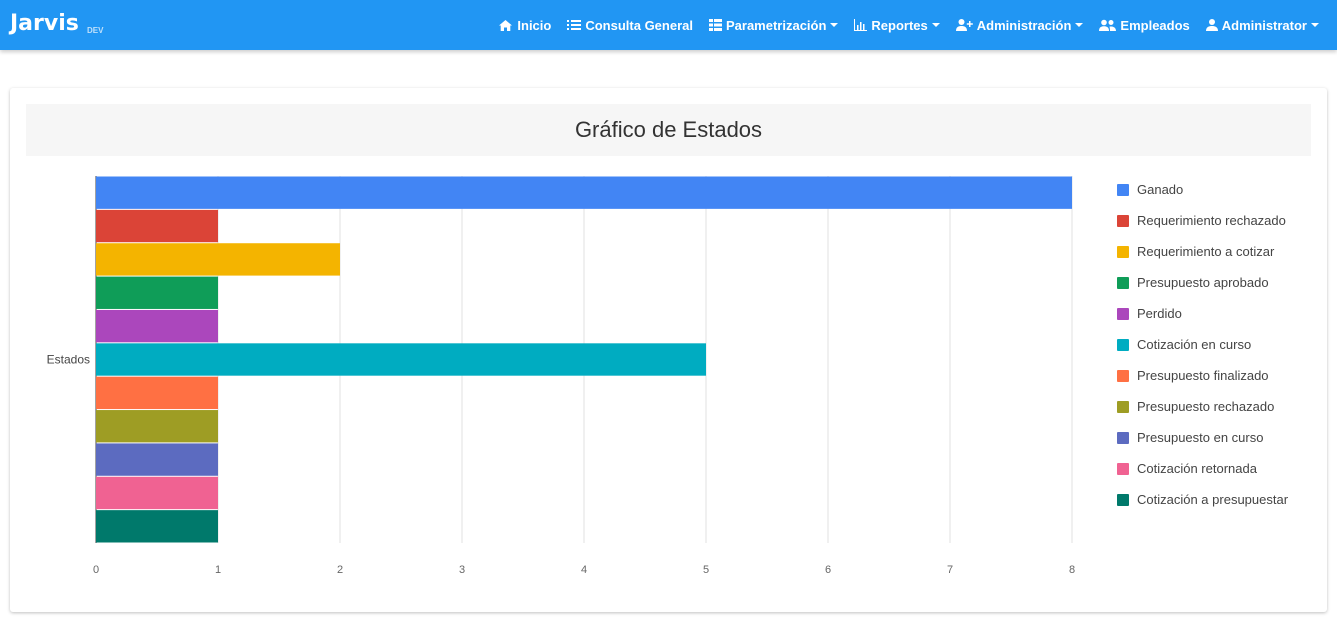 The image size is (1337, 617). I want to click on x-tick-label: 7, so click(950, 570).